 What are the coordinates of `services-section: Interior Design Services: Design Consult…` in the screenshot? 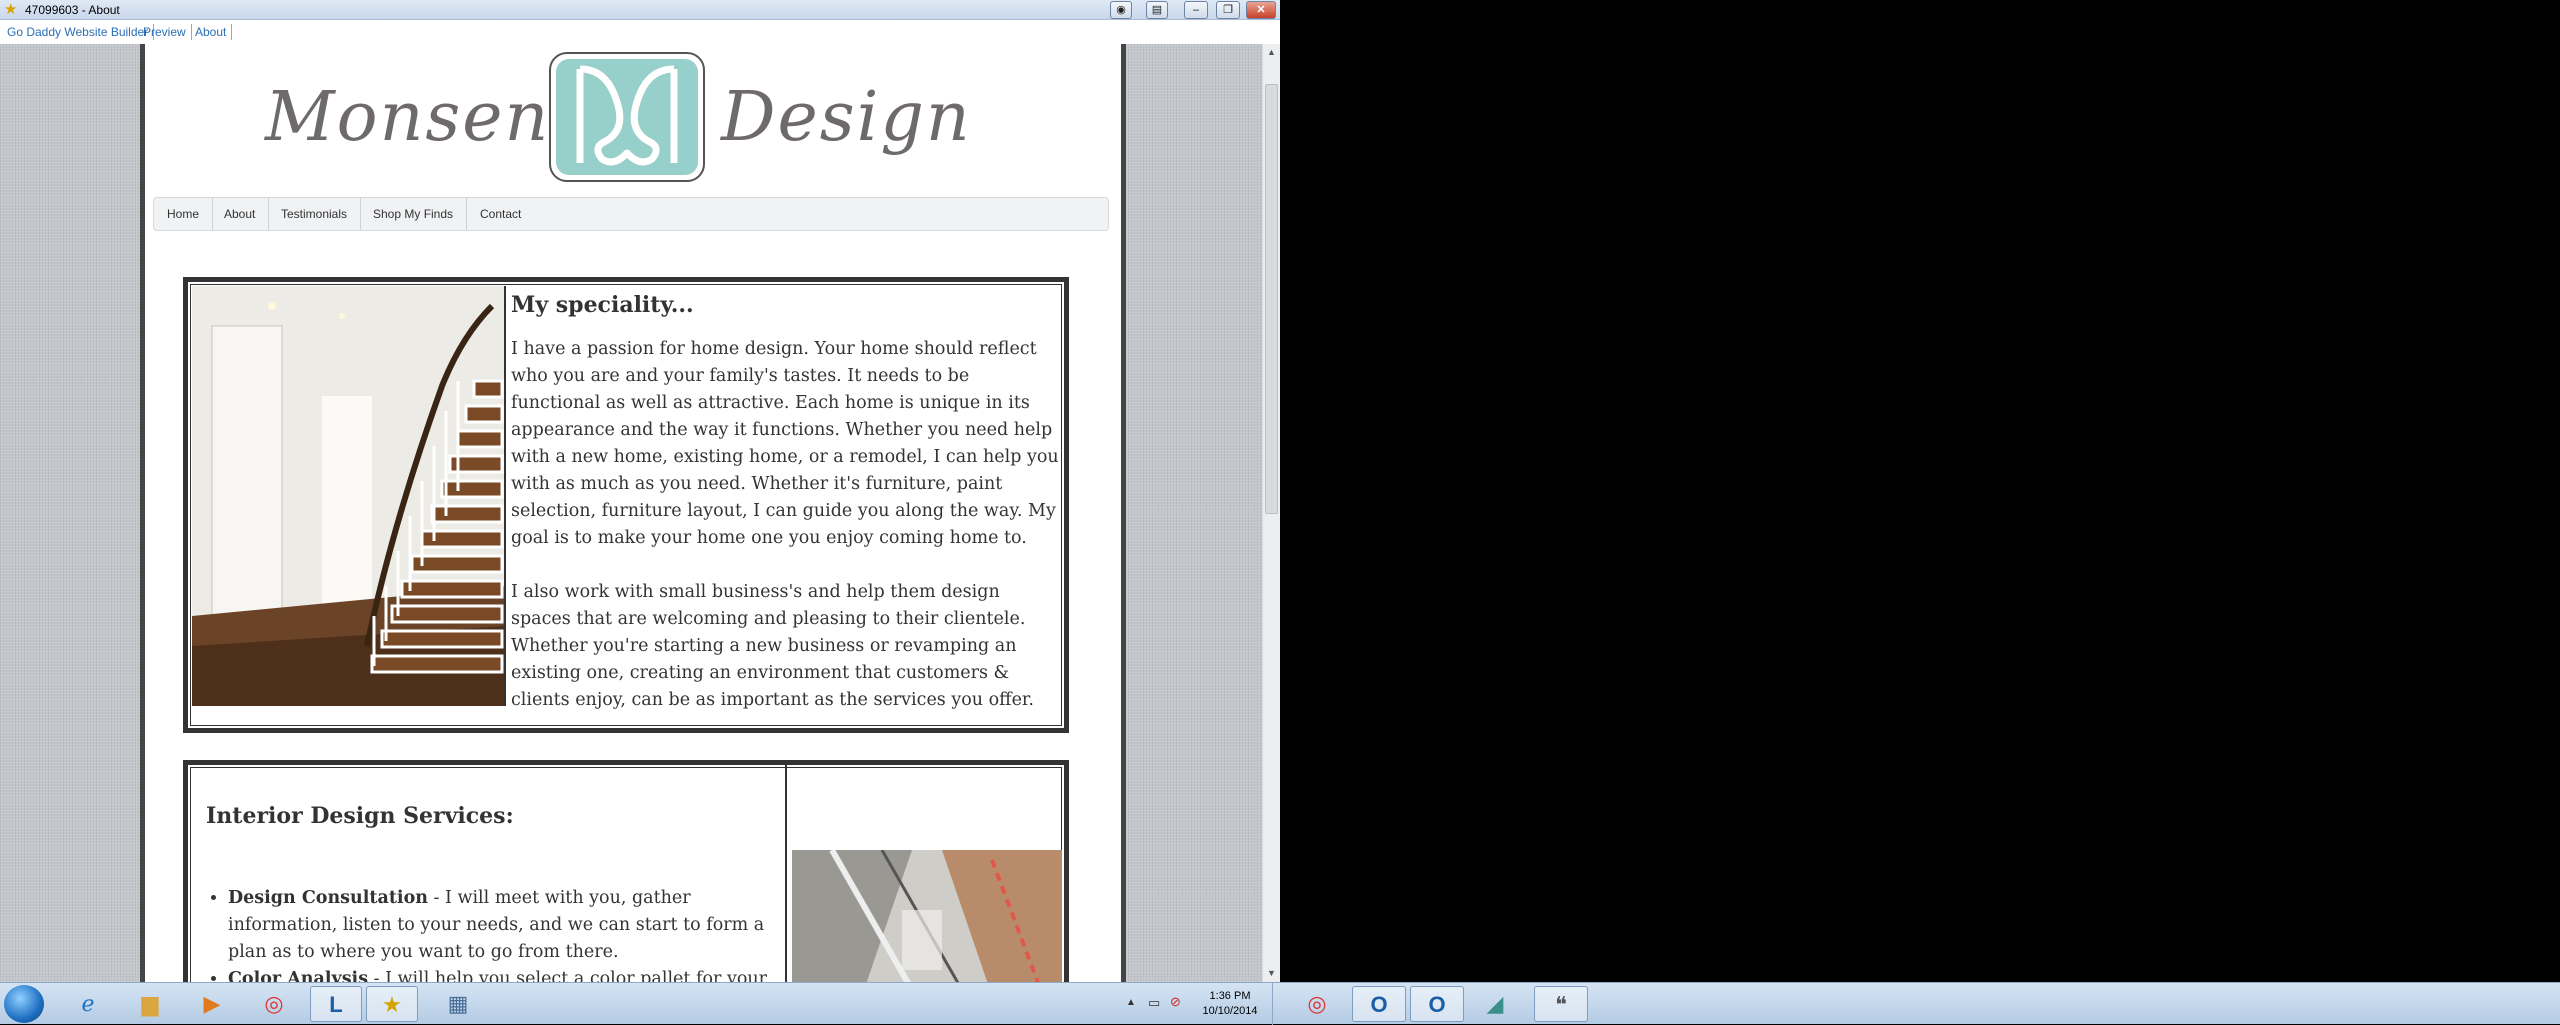 It's located at (626, 871).